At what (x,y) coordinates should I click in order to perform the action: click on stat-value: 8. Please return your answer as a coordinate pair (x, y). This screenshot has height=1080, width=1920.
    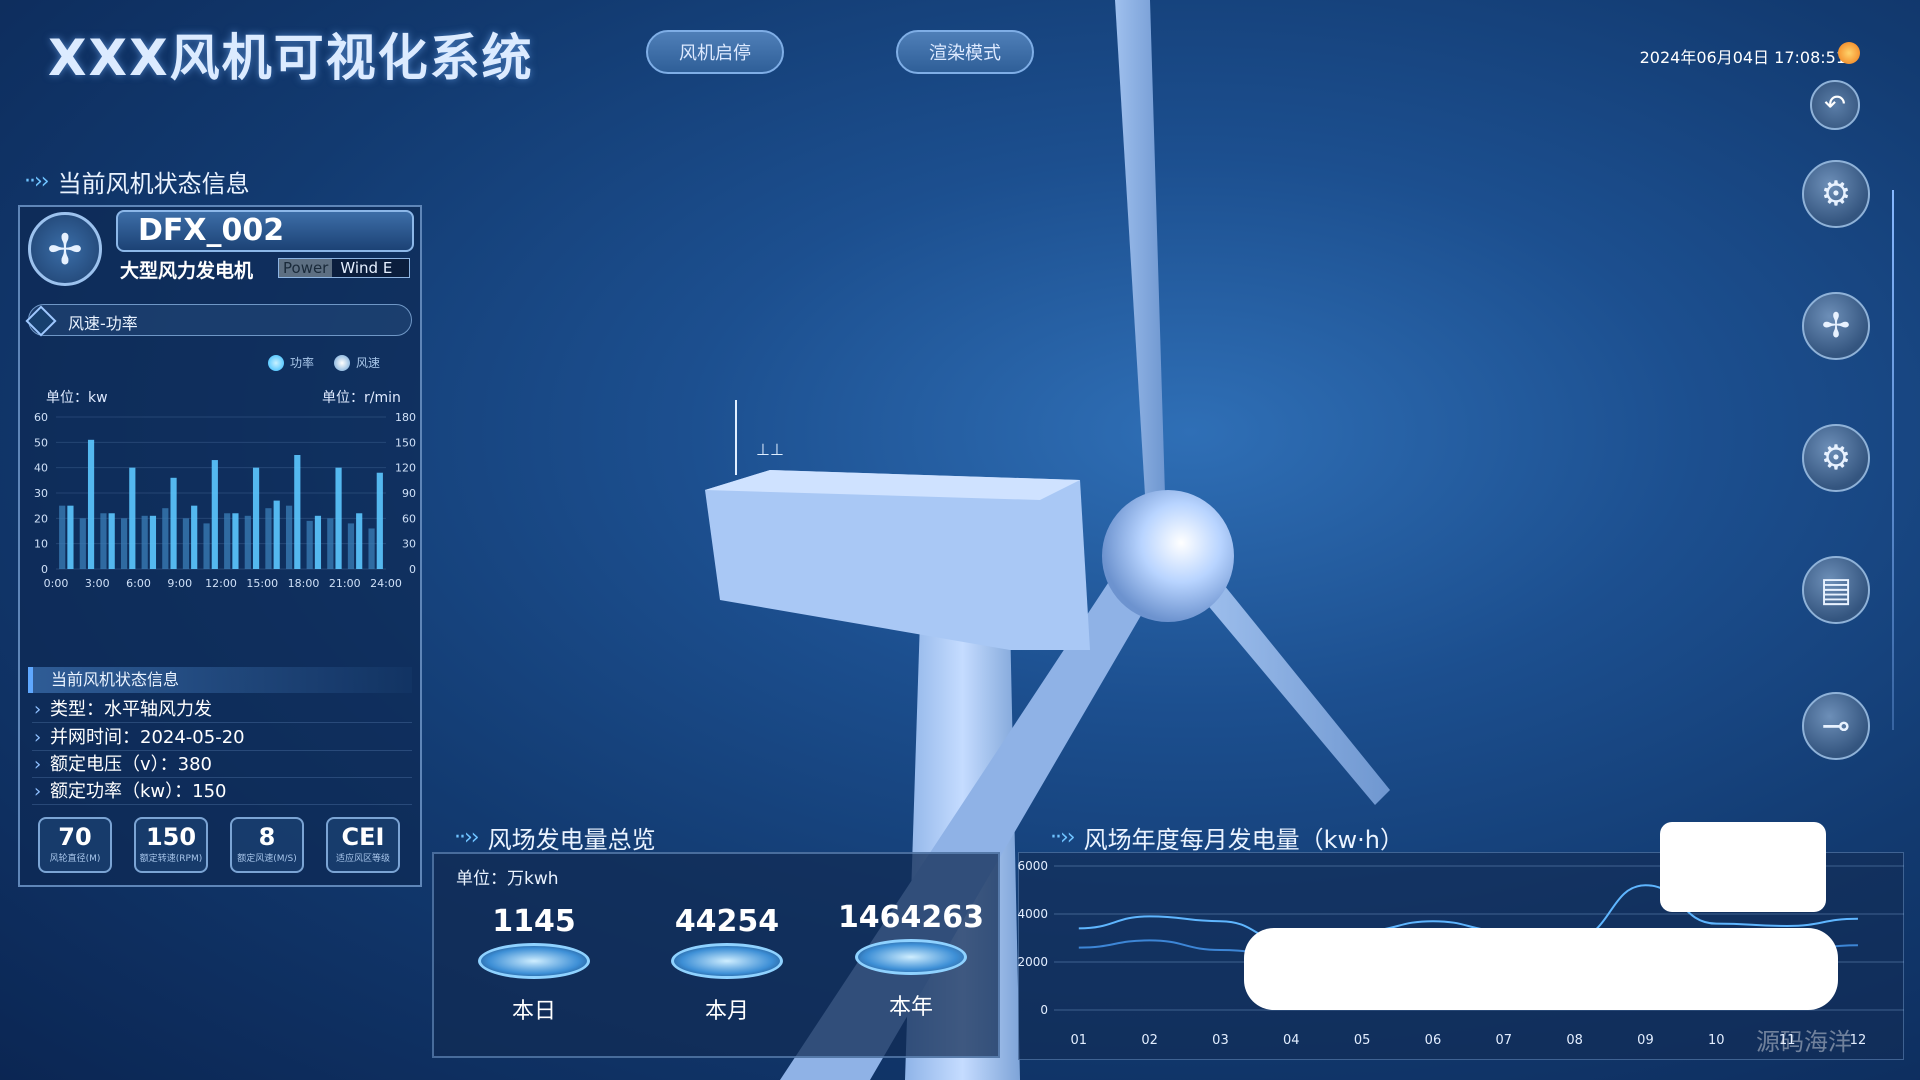
    Looking at the image, I should click on (267, 837).